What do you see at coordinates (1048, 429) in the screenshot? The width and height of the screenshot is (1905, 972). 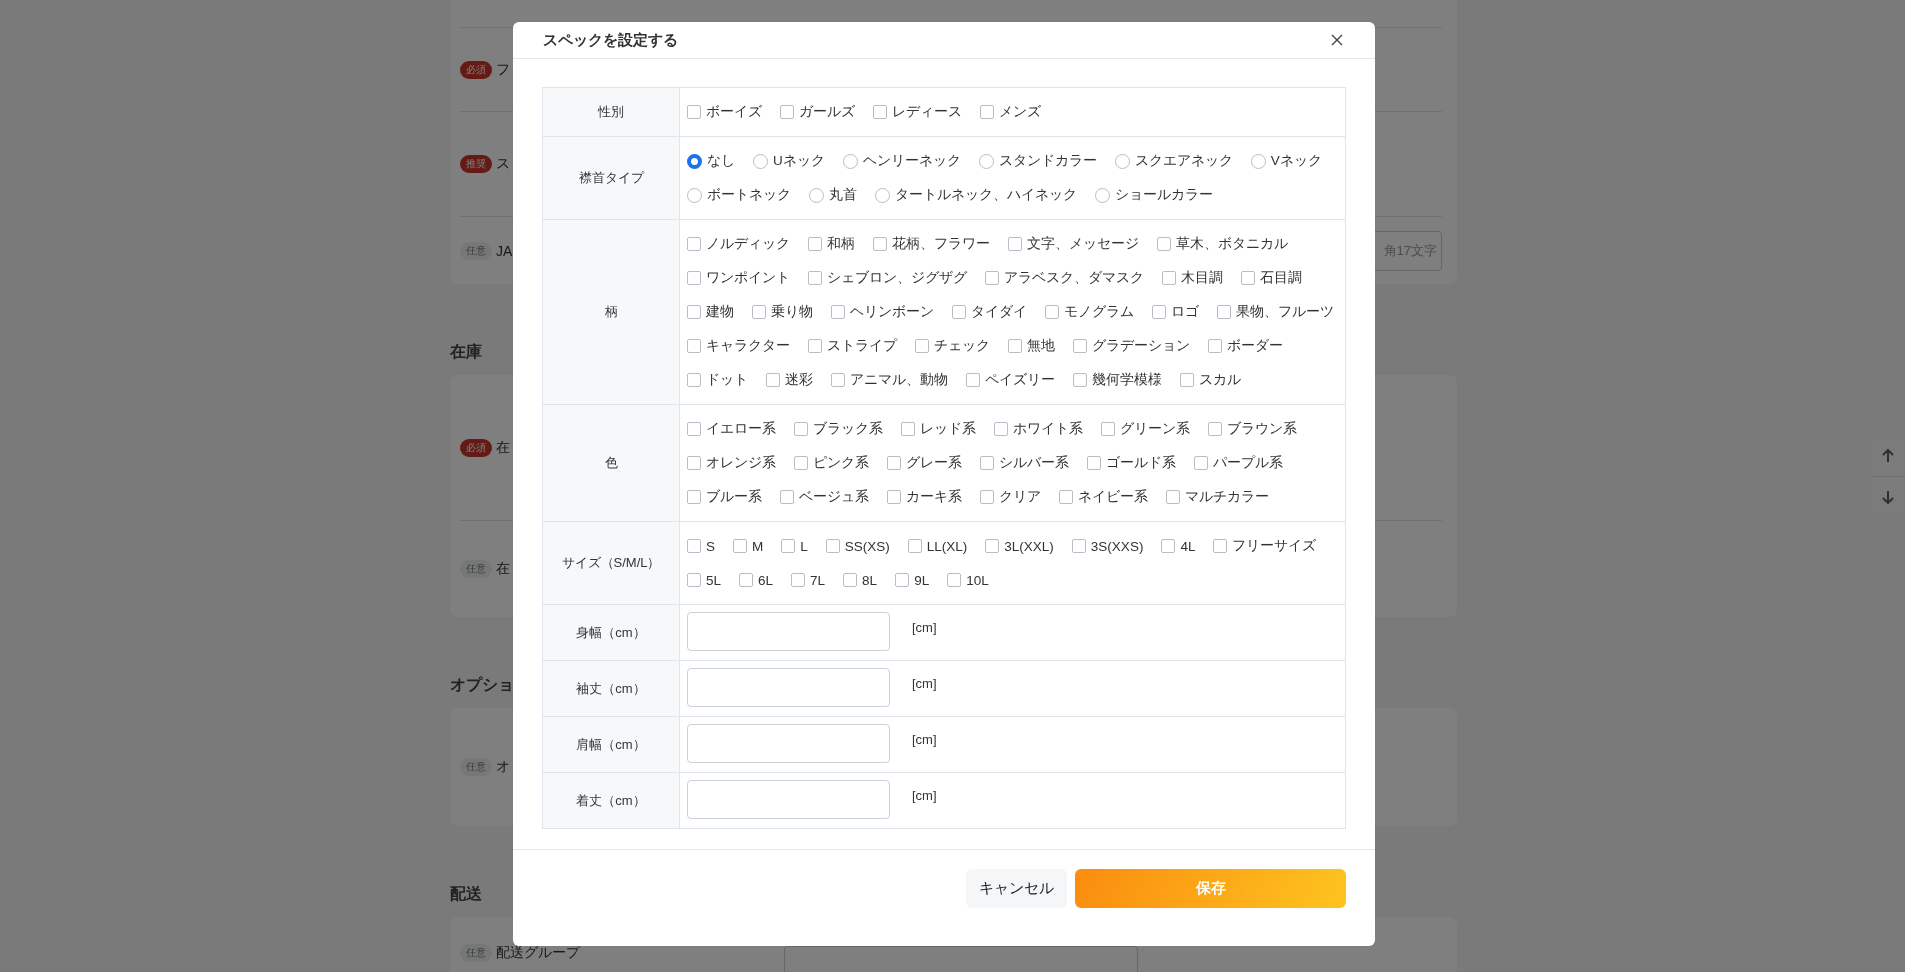 I see `option-label: ホワイト系` at bounding box center [1048, 429].